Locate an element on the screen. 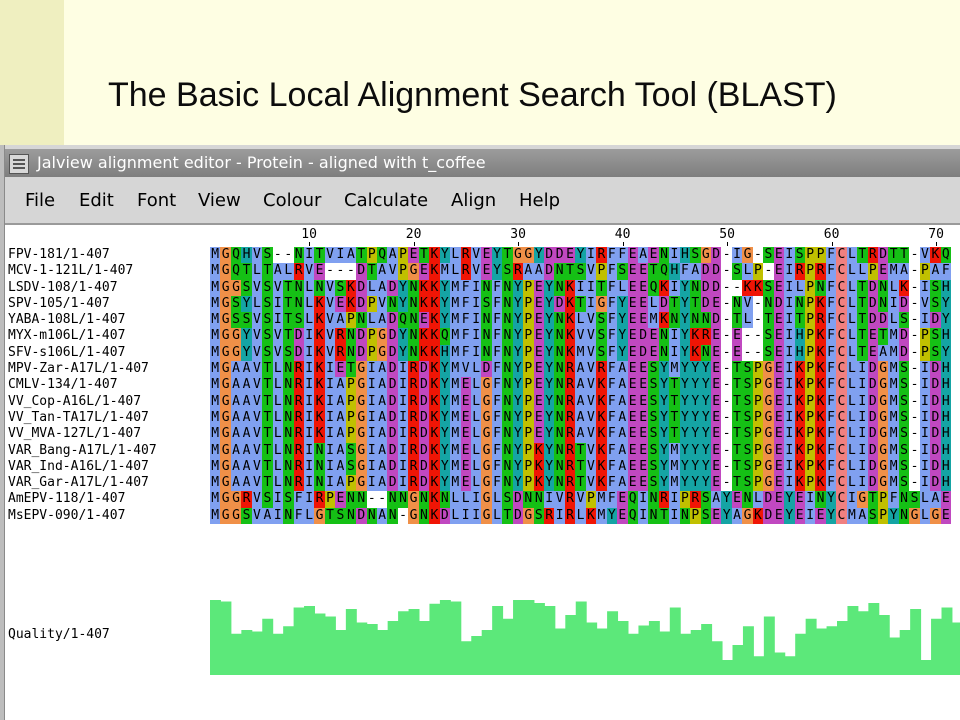  sequence-id: MYX-m106L/1-407 is located at coordinates (110, 336).